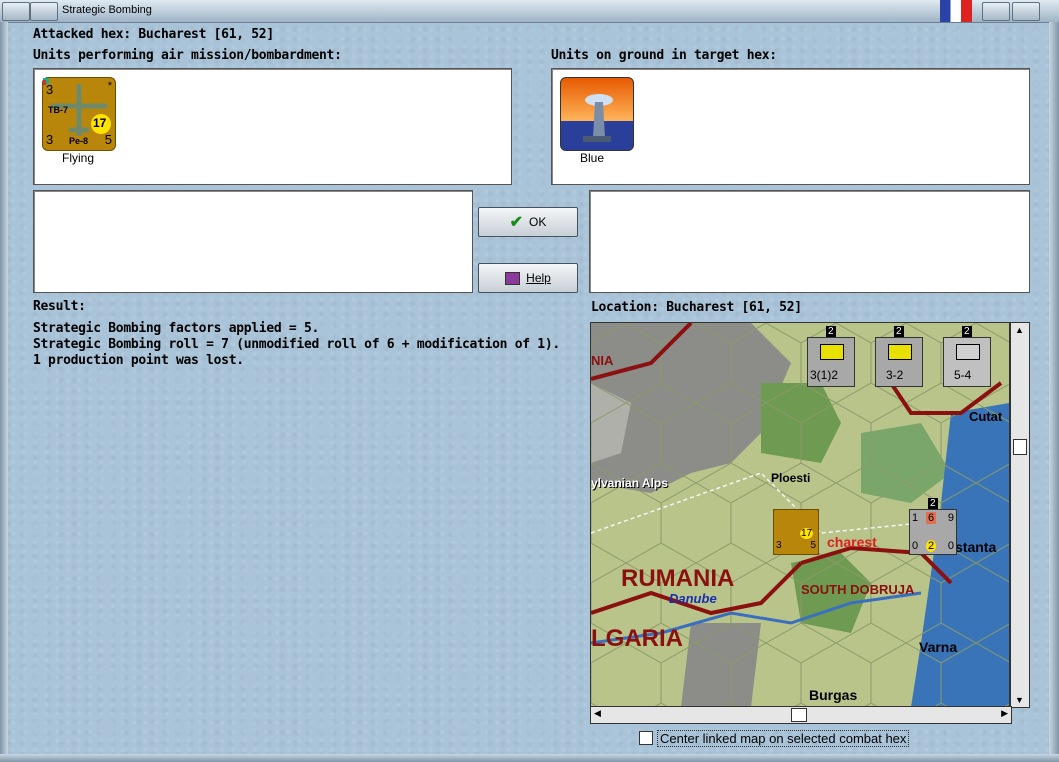  I want to click on map-label-rumania-top: NIA, so click(602, 360).